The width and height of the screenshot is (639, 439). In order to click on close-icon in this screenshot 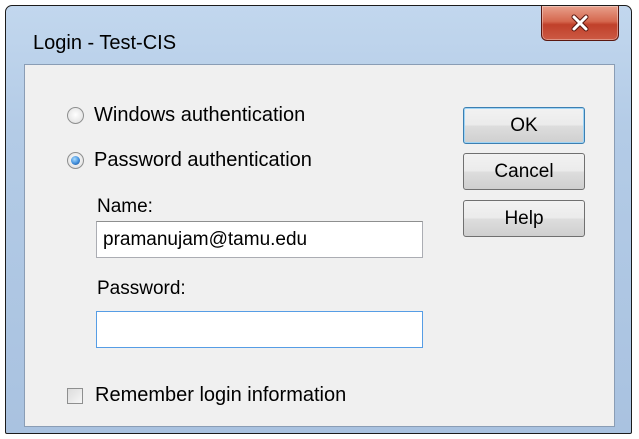, I will do `click(580, 23)`.